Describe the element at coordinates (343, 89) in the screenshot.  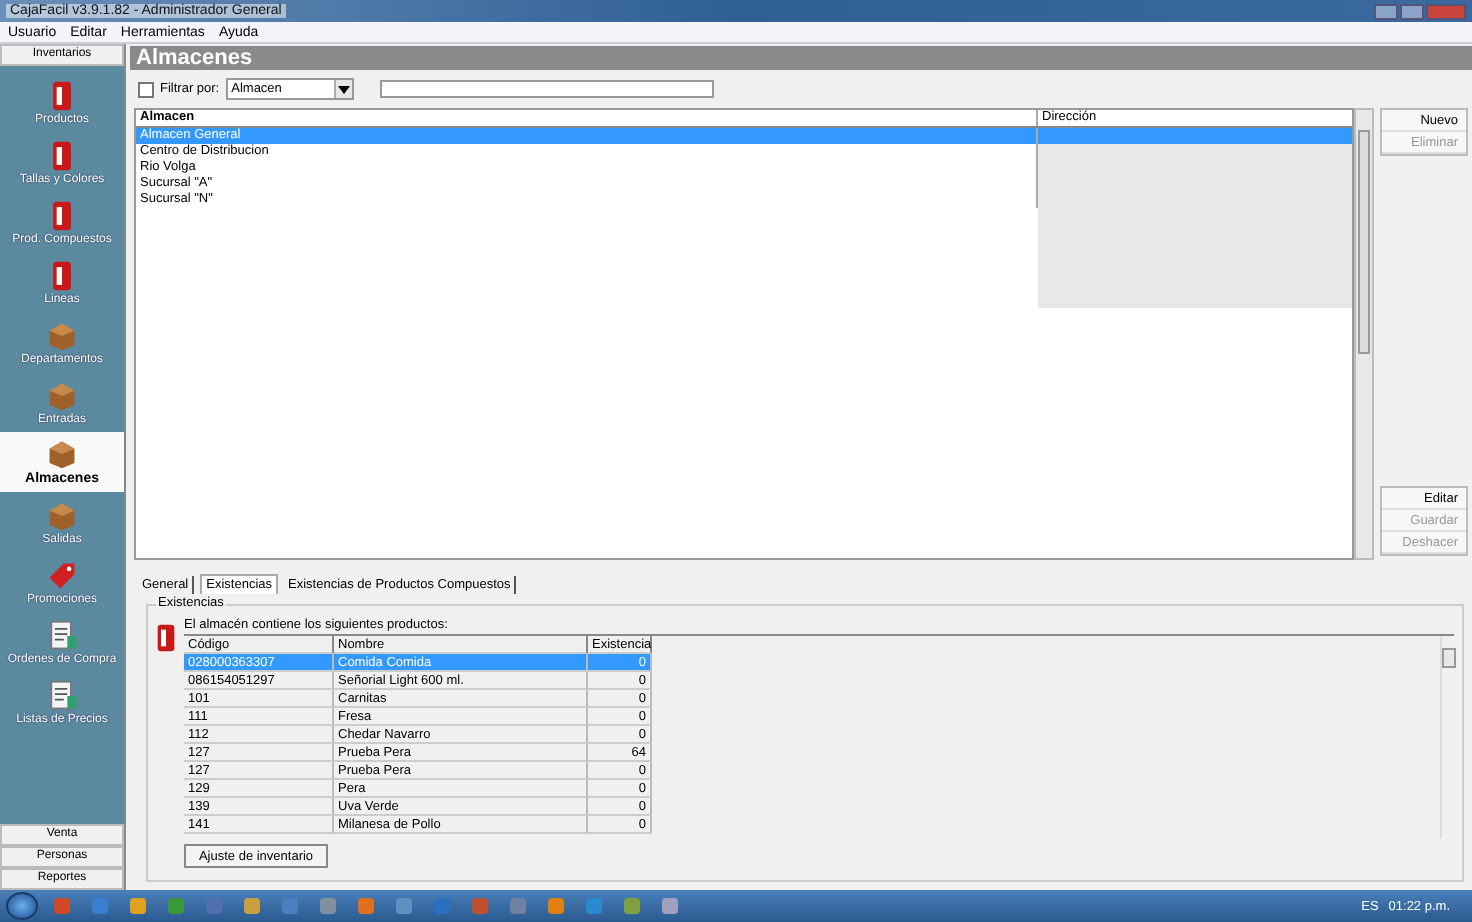
I see `caret-icon` at that location.